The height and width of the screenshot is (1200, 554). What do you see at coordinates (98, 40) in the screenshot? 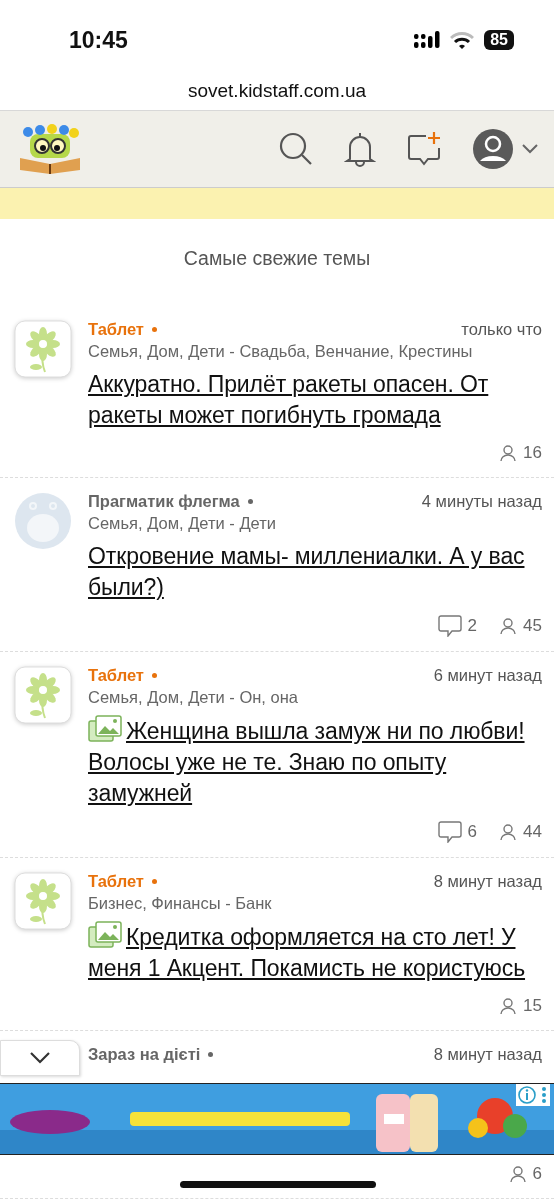
I see `clock: 10:45` at bounding box center [98, 40].